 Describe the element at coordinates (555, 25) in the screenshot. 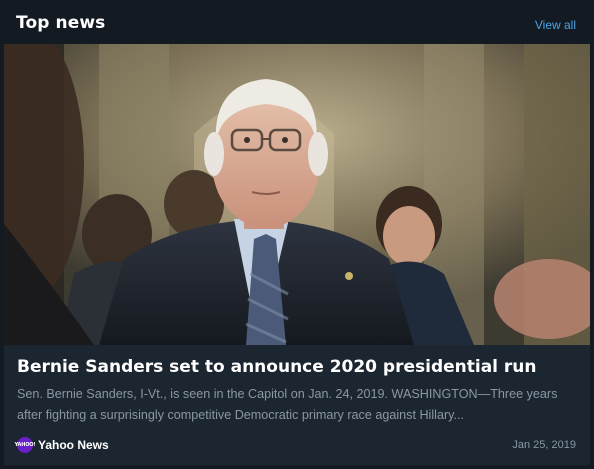

I see `view-all-link: View all` at that location.